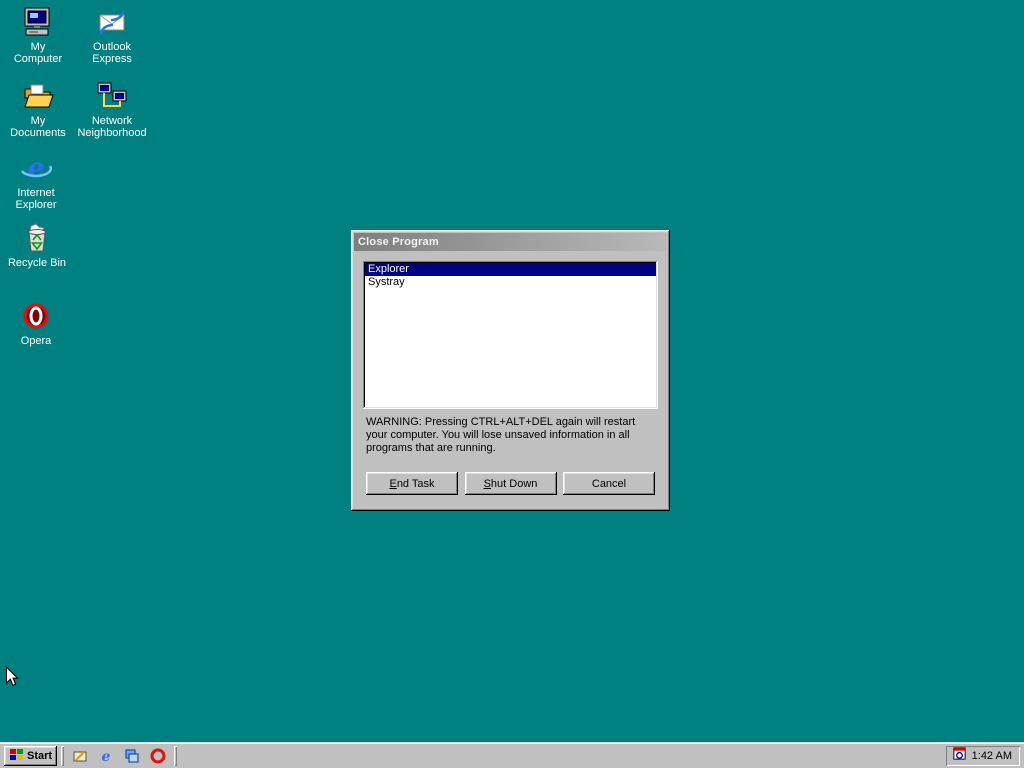 The height and width of the screenshot is (768, 1024). What do you see at coordinates (36, 341) in the screenshot?
I see `desktop-icon-label: Opera` at bounding box center [36, 341].